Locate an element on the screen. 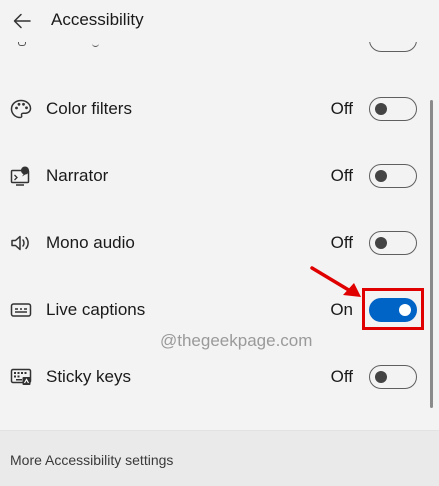 The width and height of the screenshot is (439, 486). setting-label: Live captions is located at coordinates (96, 309).